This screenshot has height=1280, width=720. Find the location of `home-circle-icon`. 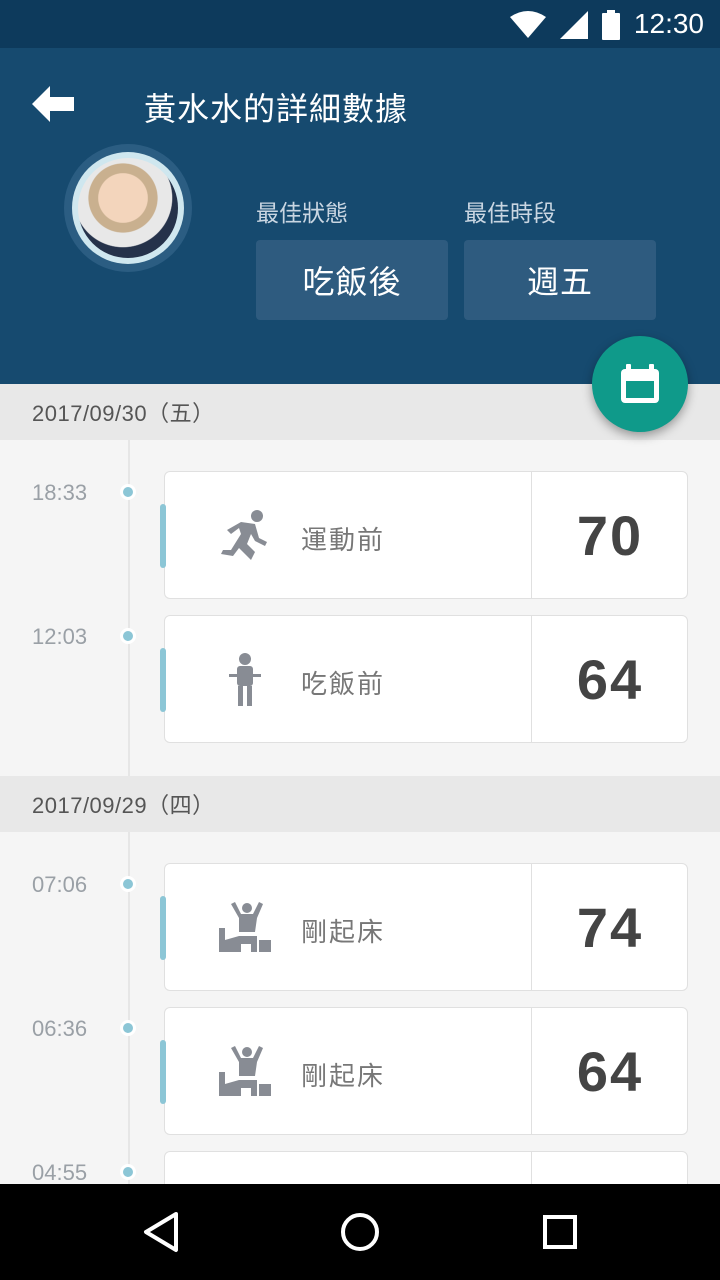

home-circle-icon is located at coordinates (360, 1232).